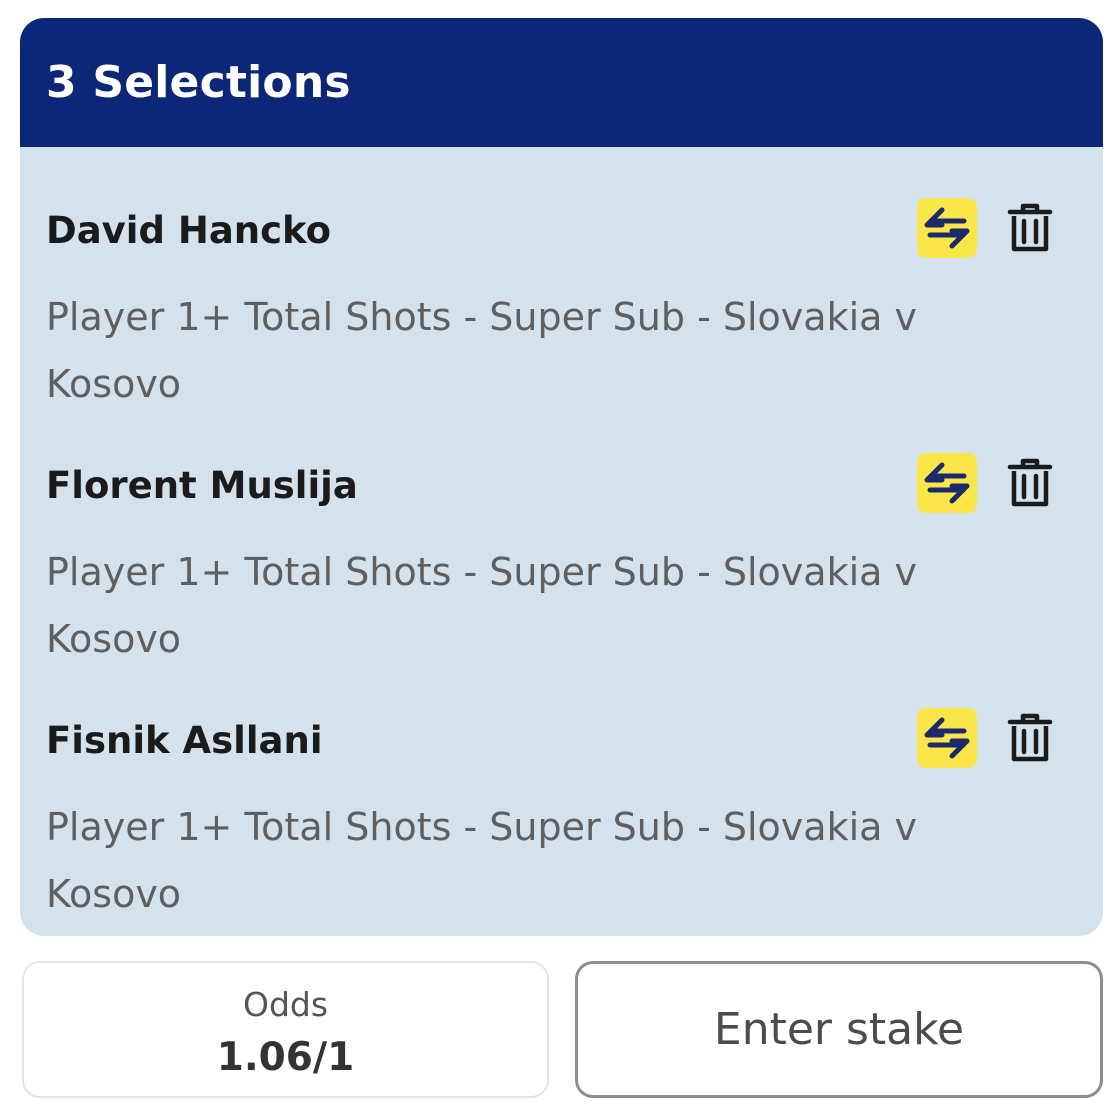  What do you see at coordinates (839, 1029) in the screenshot?
I see `stake-input` at bounding box center [839, 1029].